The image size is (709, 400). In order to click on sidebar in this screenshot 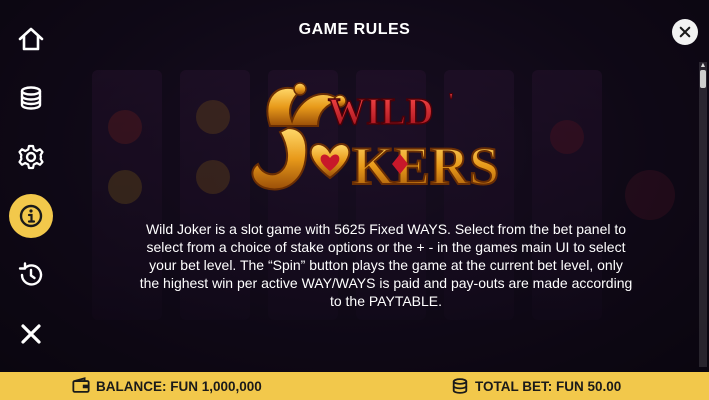, I will do `click(31, 186)`.